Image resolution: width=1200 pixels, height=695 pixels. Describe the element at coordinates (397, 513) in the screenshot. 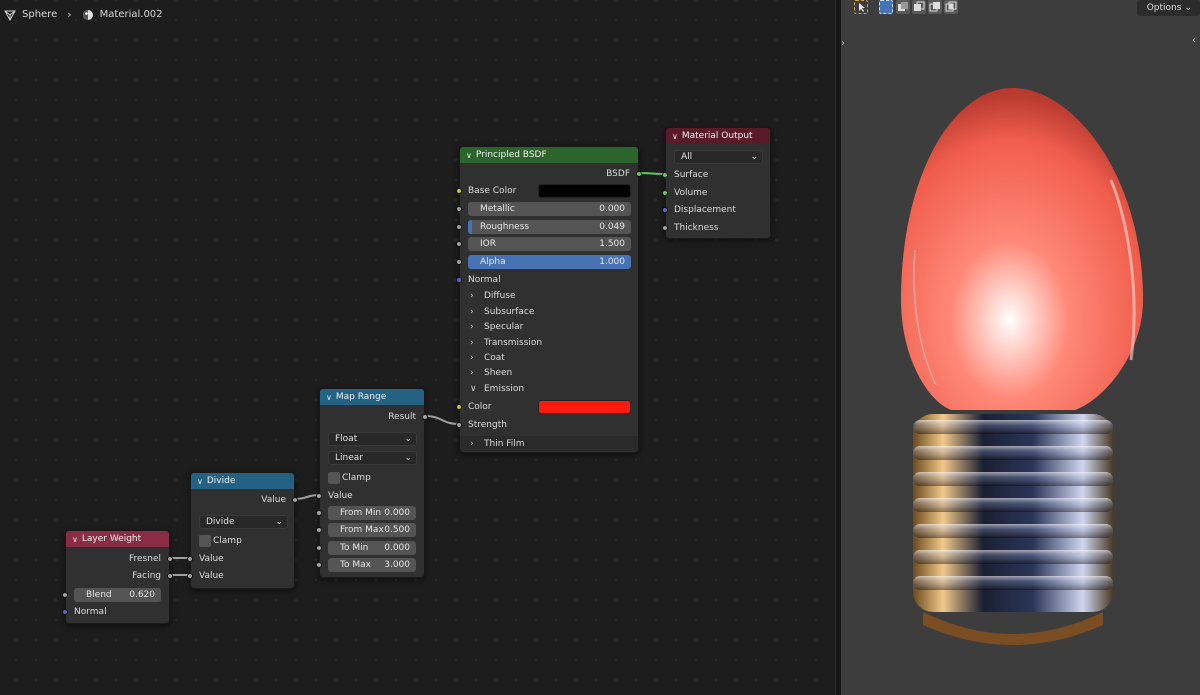

I see `from-min-value: 0.000` at that location.